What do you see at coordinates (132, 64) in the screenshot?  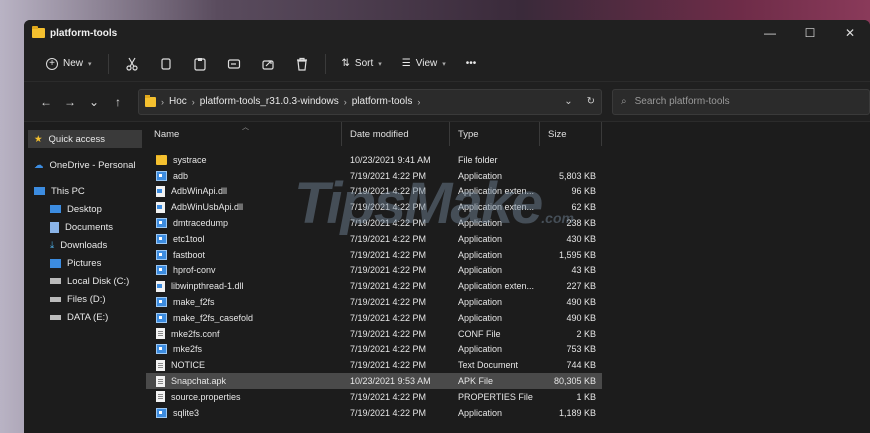 I see `cut-button` at bounding box center [132, 64].